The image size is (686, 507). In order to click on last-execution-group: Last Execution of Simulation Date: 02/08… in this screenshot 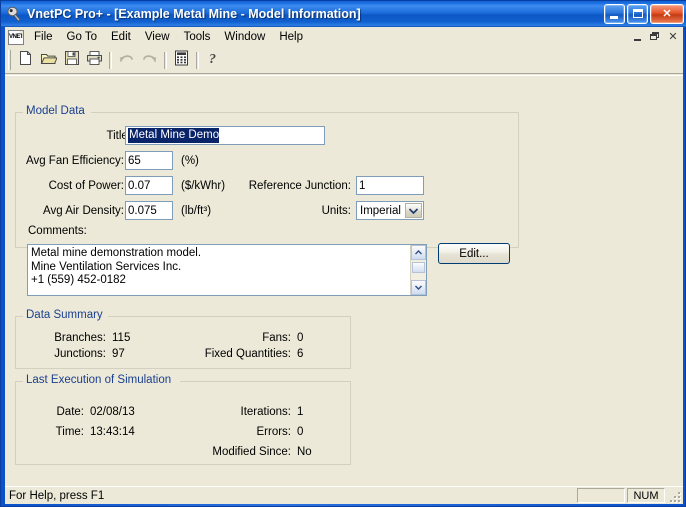, I will do `click(183, 419)`.